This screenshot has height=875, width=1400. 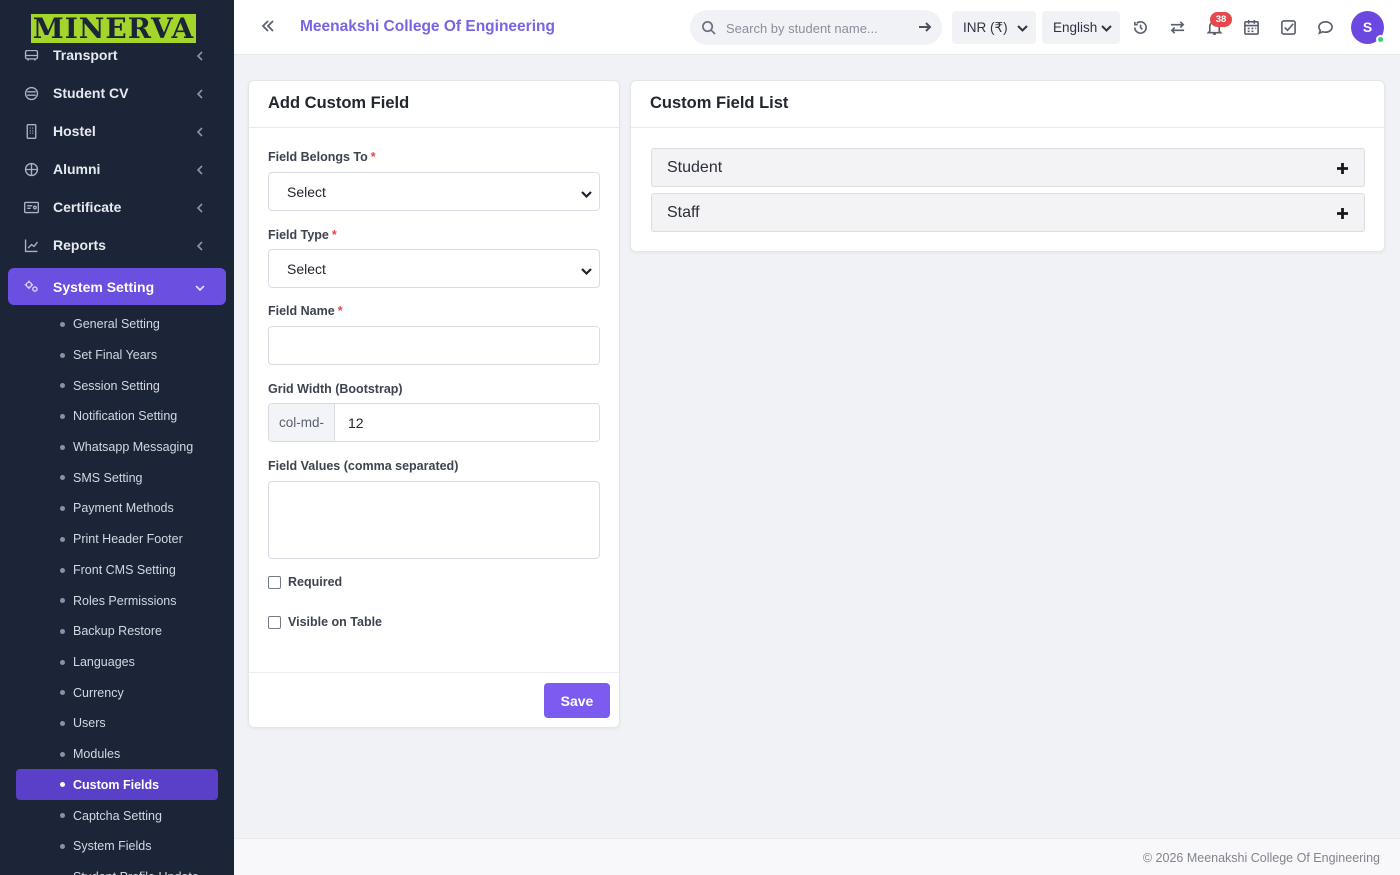 I want to click on accordion-label: Student, so click(x=695, y=167).